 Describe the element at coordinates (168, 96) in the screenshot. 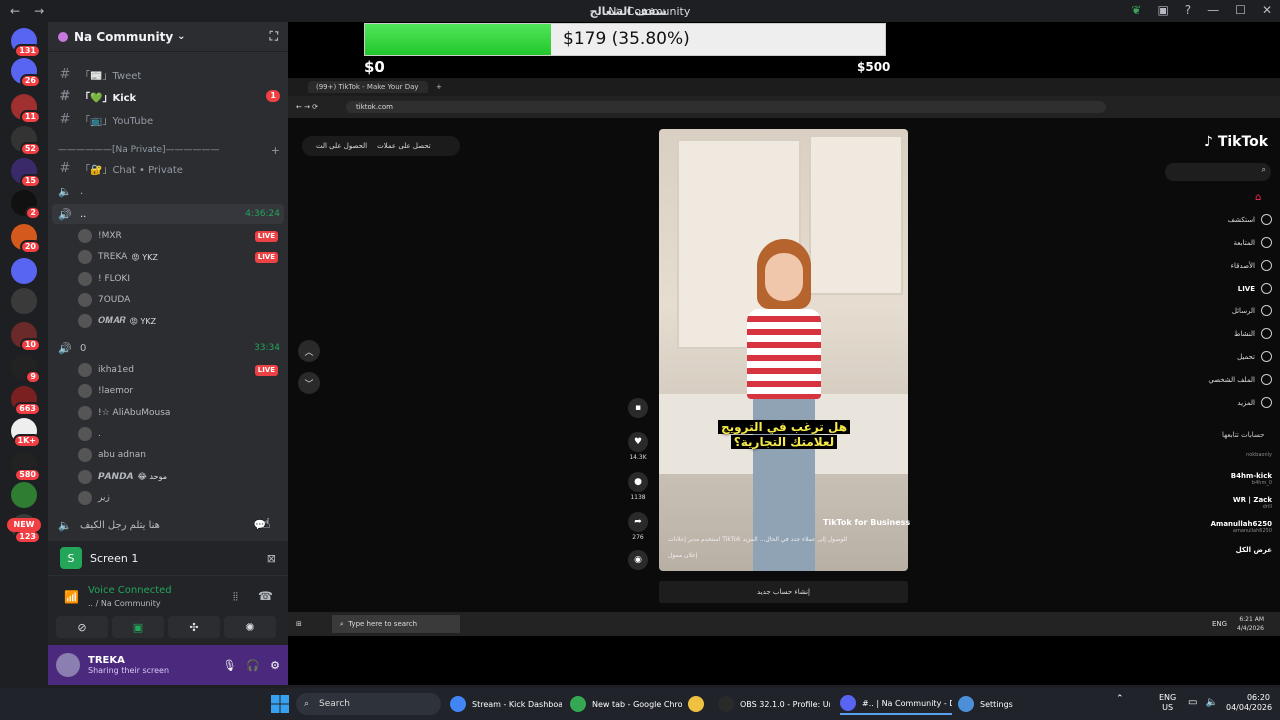

I see `channel-kick: # 「💚」Kick 1` at that location.